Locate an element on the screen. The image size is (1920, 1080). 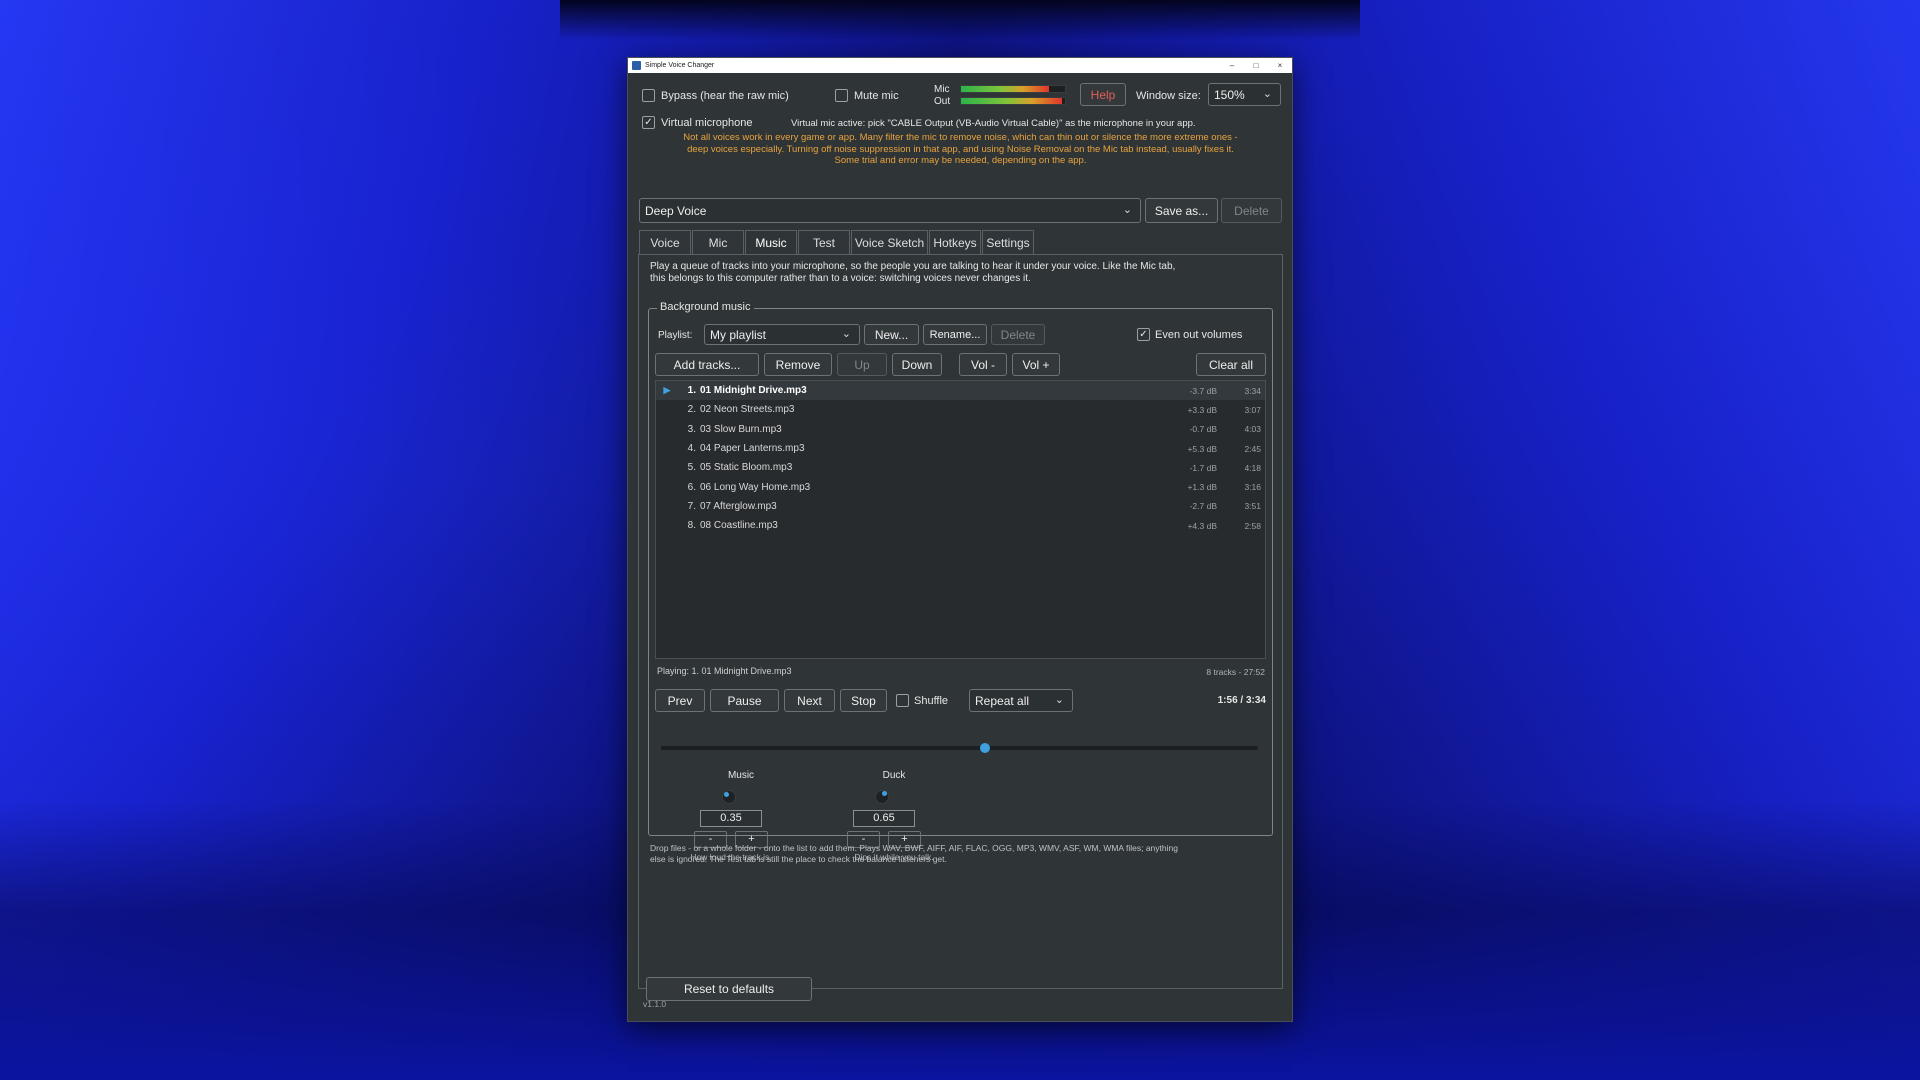
window-size-label: Window size: is located at coordinates (1168, 96).